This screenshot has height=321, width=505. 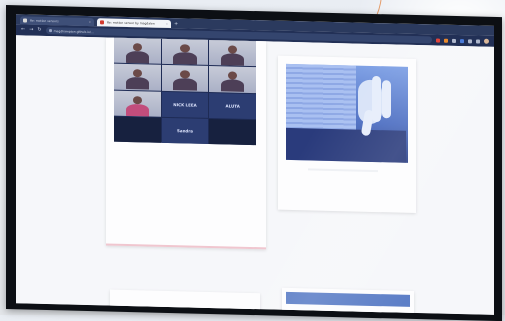 I want to click on caption-line, so click(x=343, y=170).